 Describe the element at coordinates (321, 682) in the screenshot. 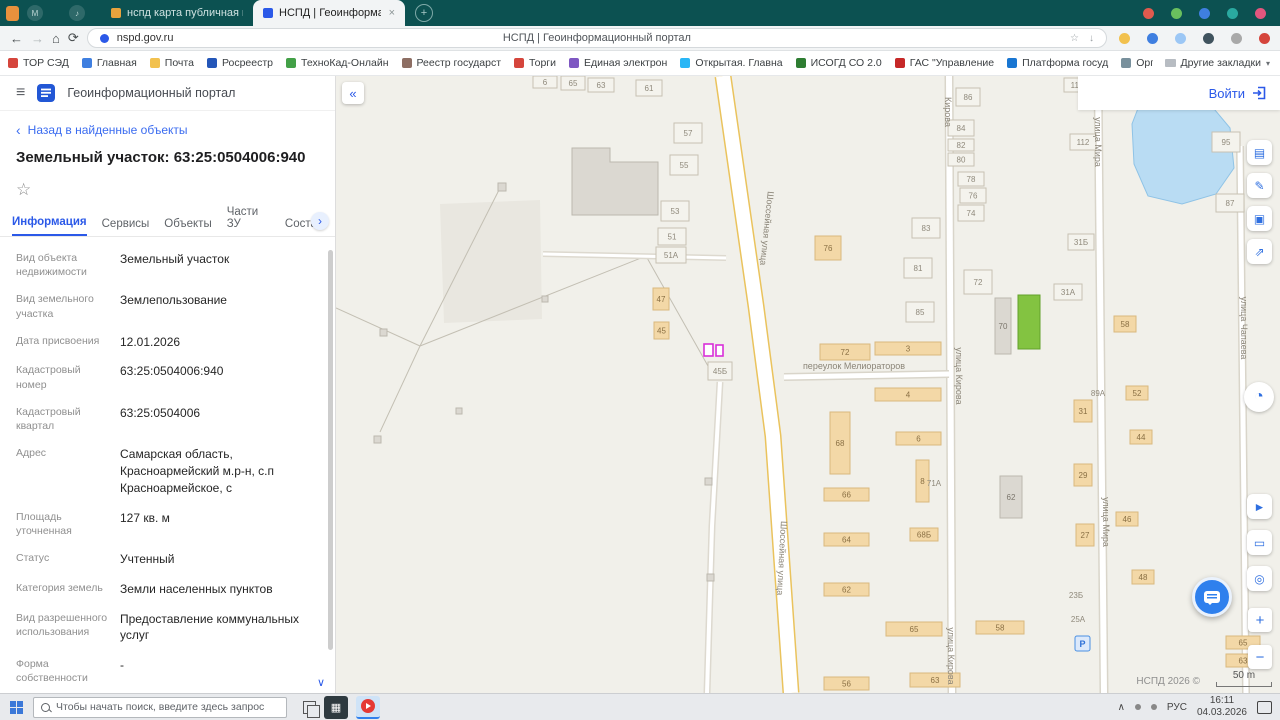

I see `scroll-more-icon: ∨` at that location.